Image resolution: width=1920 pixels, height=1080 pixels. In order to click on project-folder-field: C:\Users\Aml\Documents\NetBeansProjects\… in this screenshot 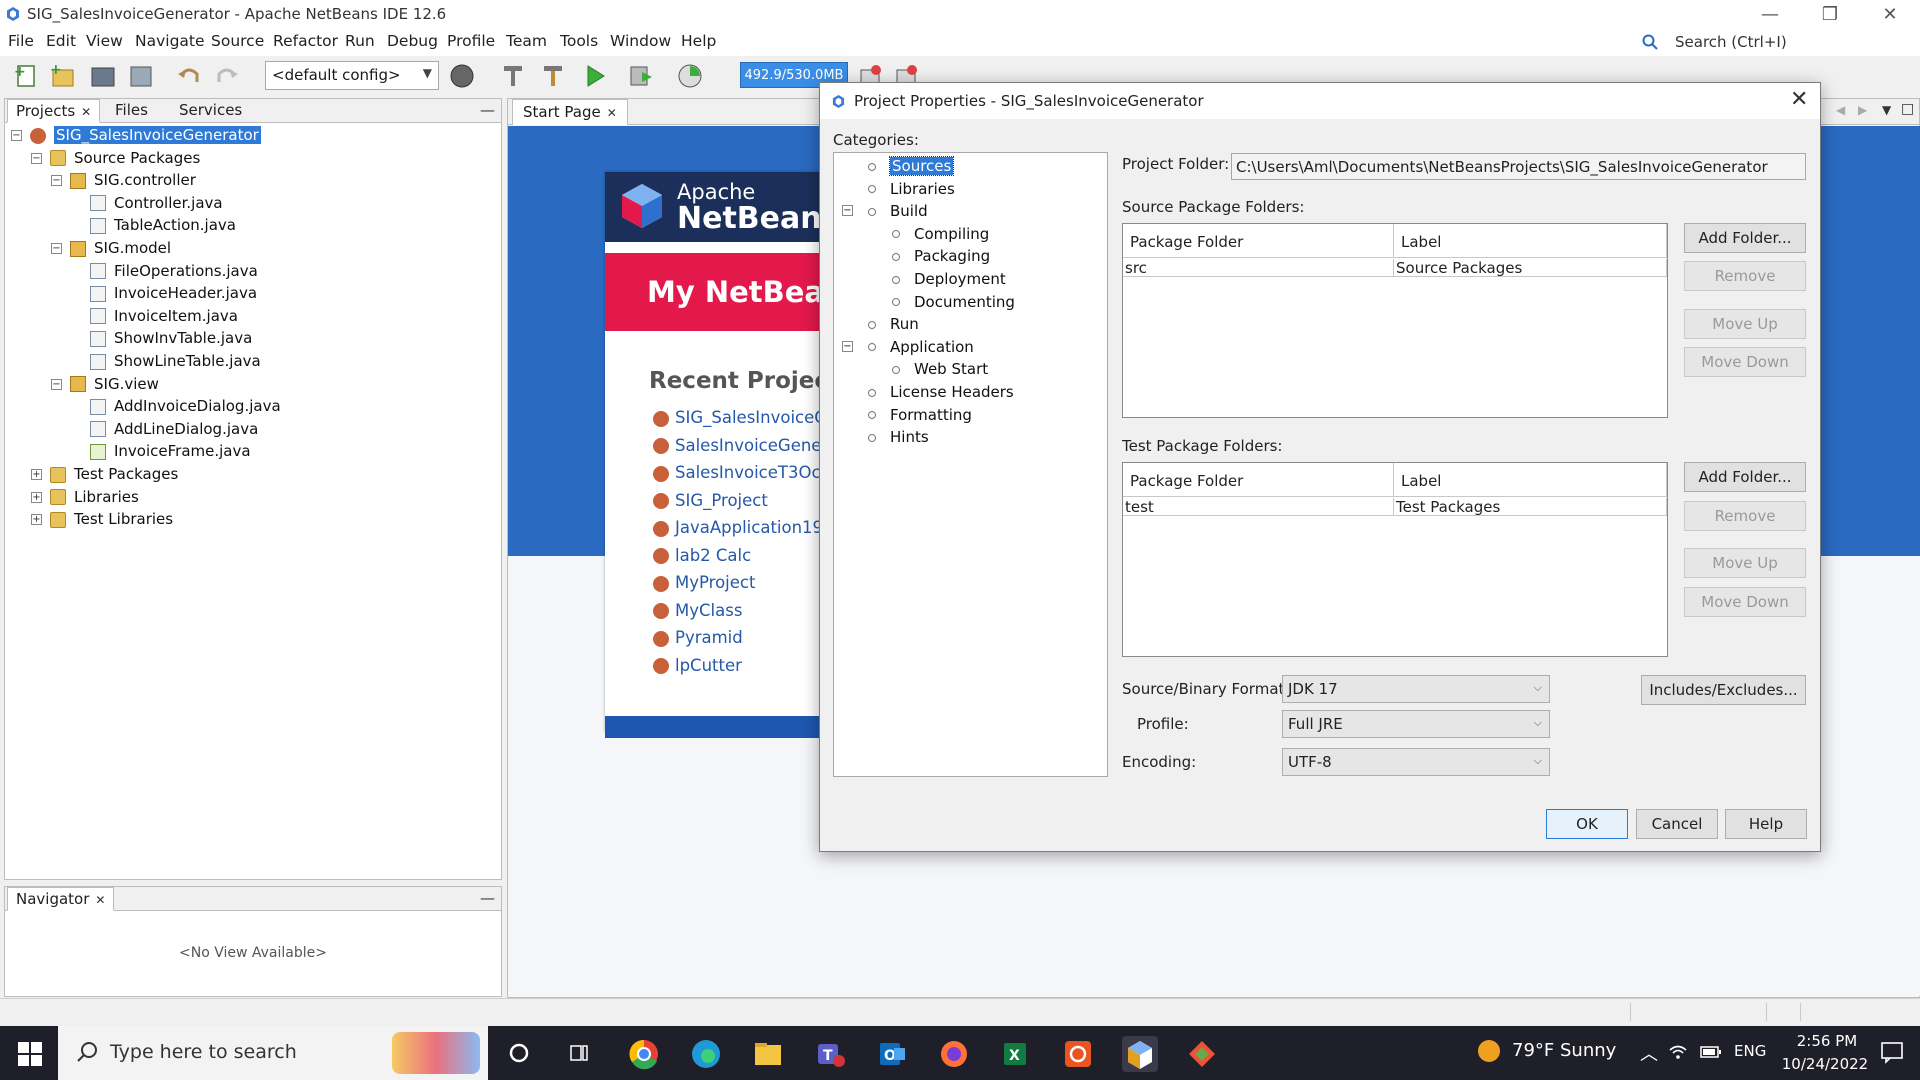, I will do `click(1518, 166)`.